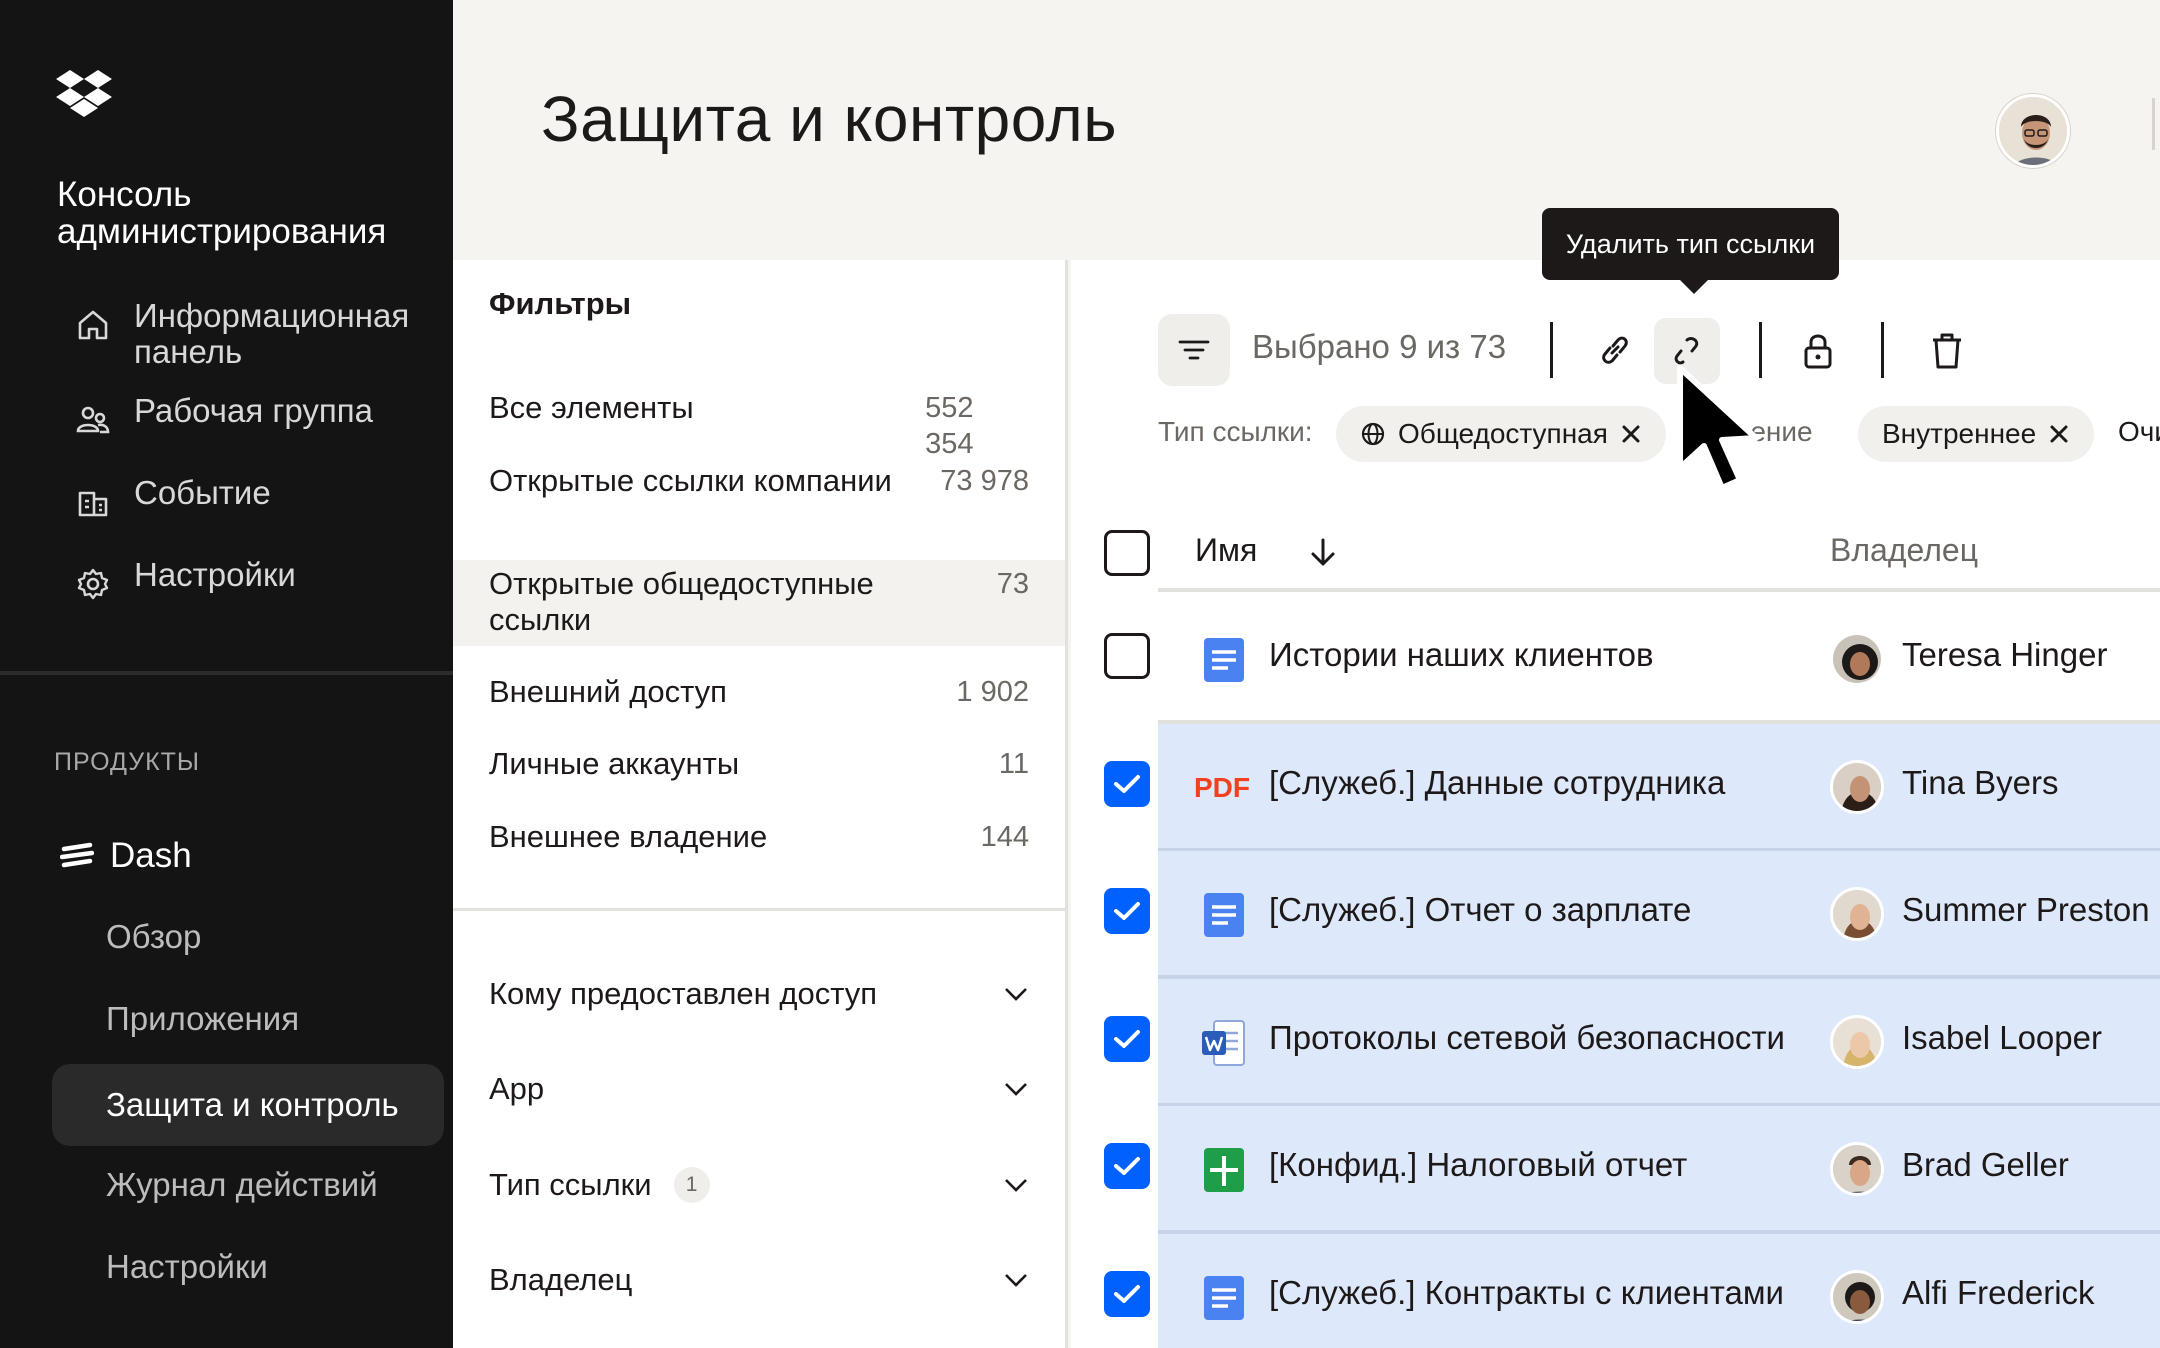 This screenshot has width=2160, height=1348. I want to click on chip-label: Внутреннее, so click(1959, 433).